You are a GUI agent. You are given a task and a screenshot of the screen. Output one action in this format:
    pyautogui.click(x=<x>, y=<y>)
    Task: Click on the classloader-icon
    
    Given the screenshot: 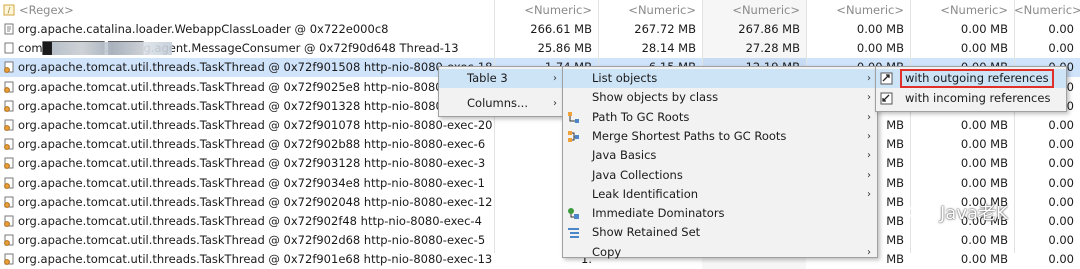 What is the action you would take?
    pyautogui.click(x=9, y=29)
    